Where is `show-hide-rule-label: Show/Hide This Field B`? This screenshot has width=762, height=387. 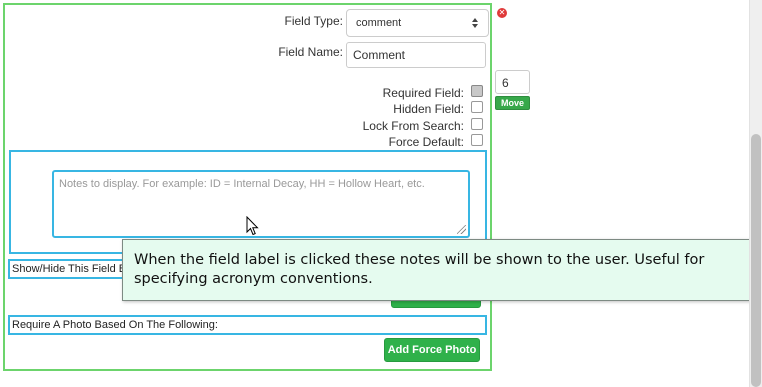 show-hide-rule-label: Show/Hide This Field B is located at coordinates (69, 269).